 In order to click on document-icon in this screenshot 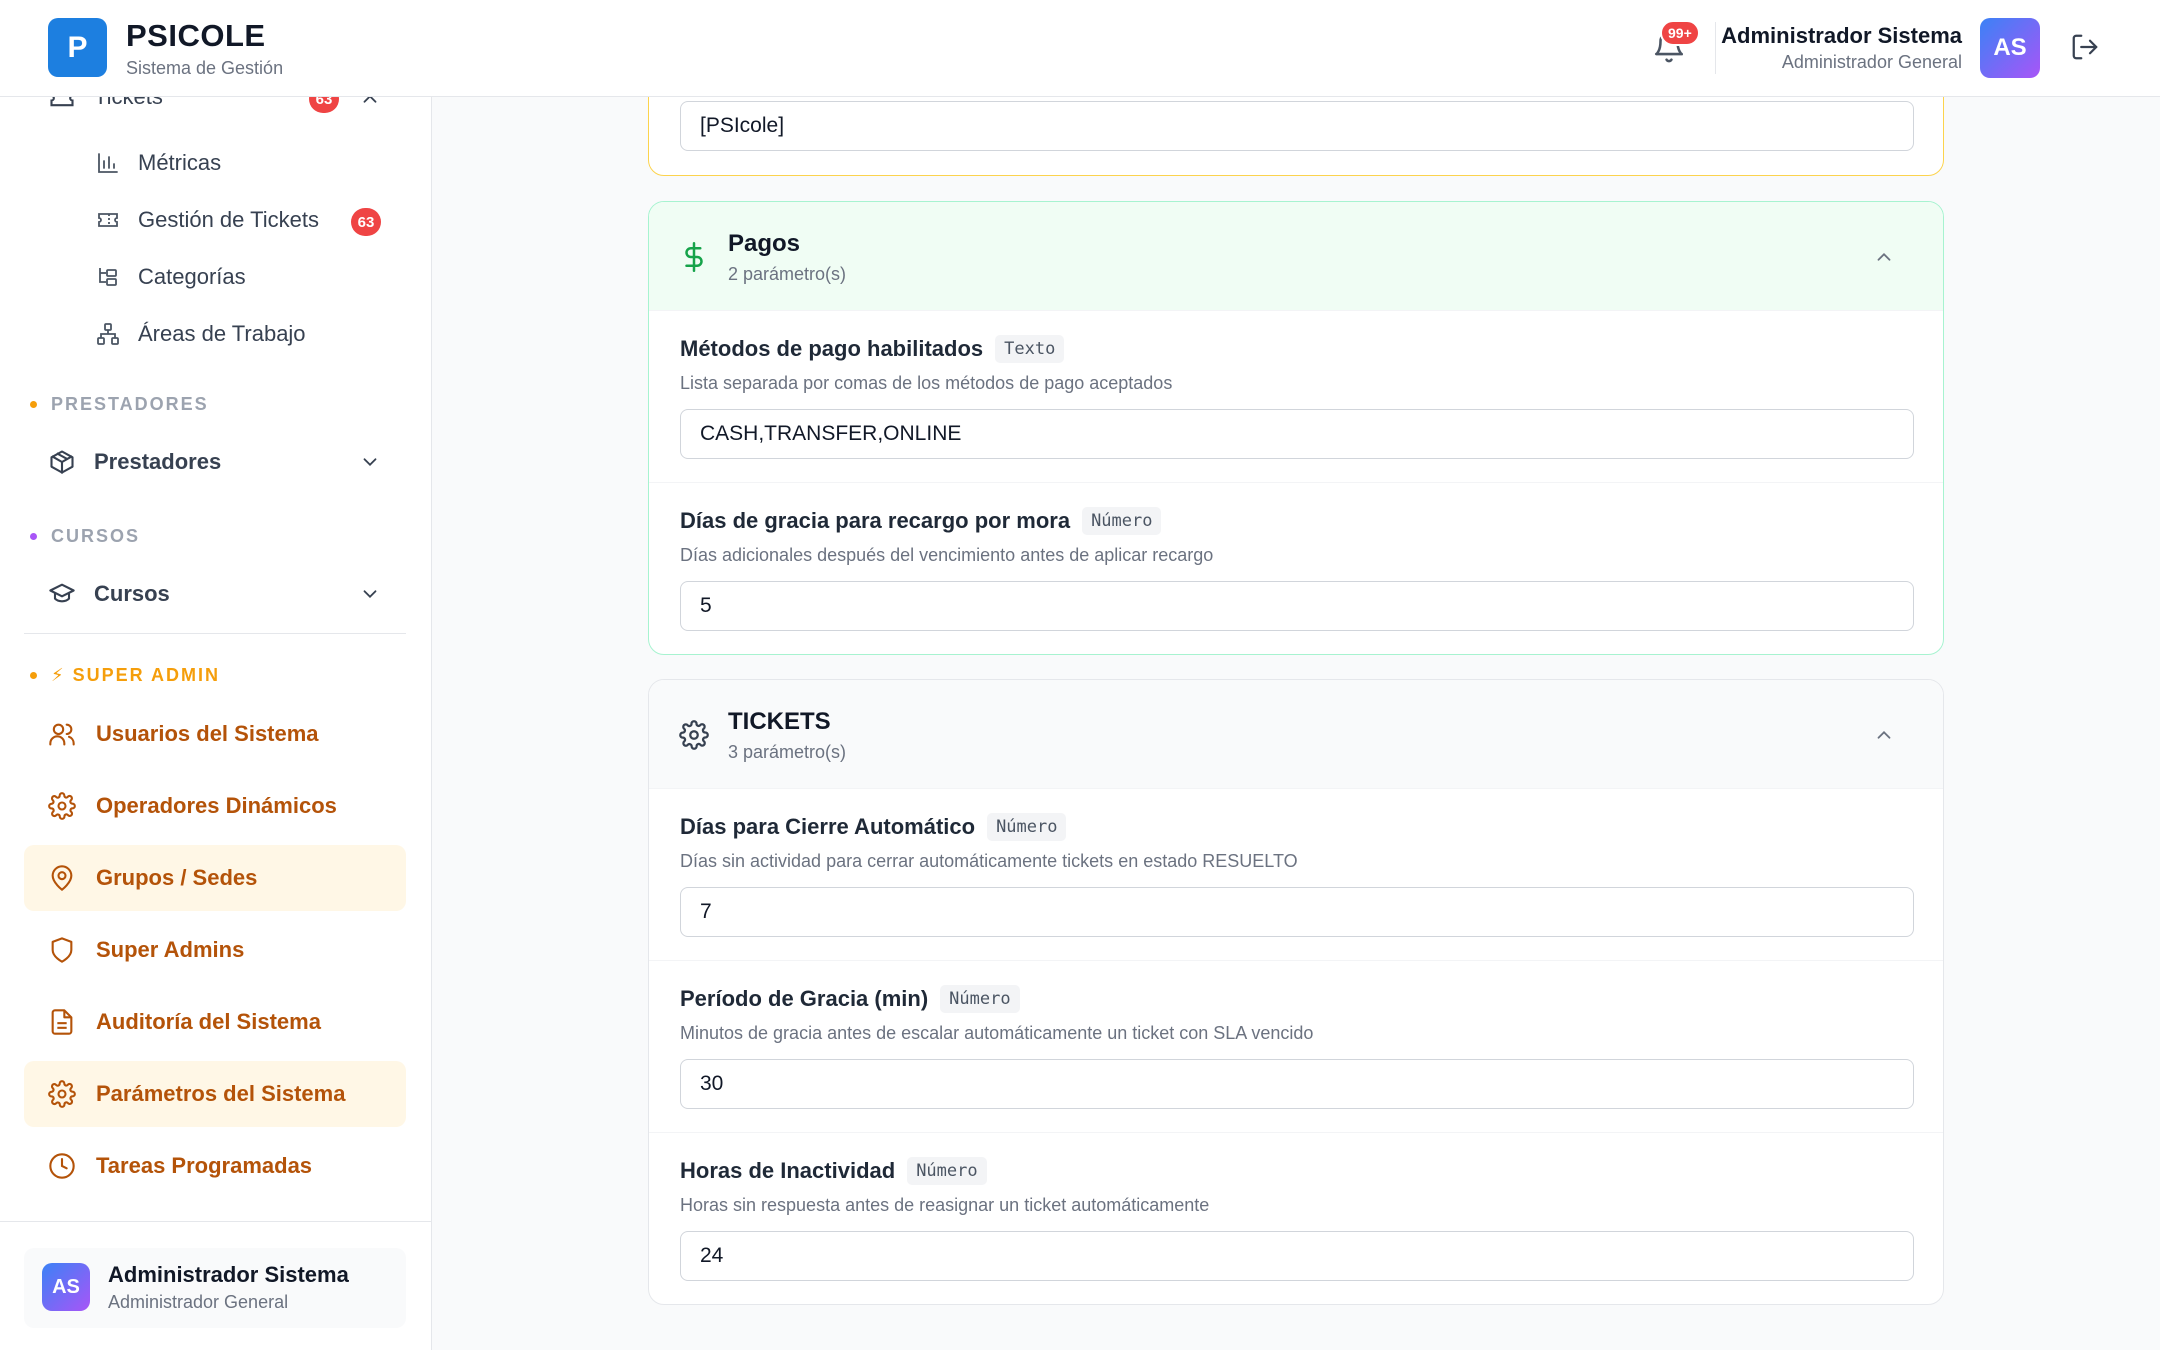, I will do `click(62, 1022)`.